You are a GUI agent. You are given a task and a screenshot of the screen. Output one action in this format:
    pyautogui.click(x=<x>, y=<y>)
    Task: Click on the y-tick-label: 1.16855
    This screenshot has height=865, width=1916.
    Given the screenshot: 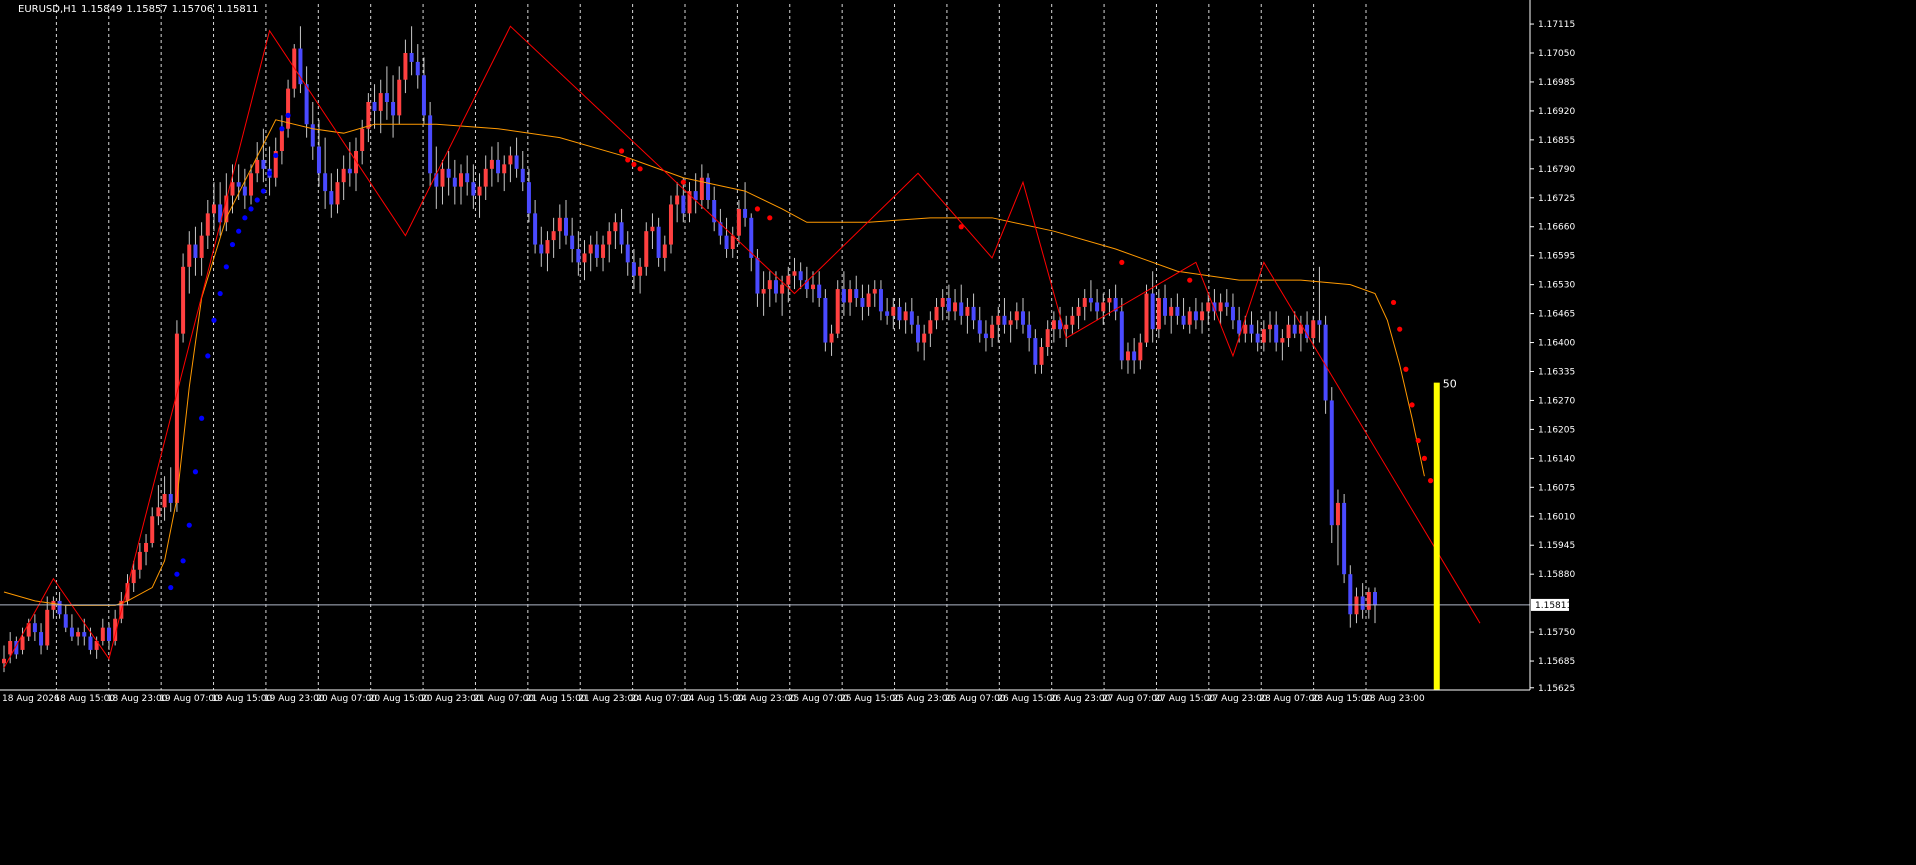 What is the action you would take?
    pyautogui.click(x=1556, y=141)
    